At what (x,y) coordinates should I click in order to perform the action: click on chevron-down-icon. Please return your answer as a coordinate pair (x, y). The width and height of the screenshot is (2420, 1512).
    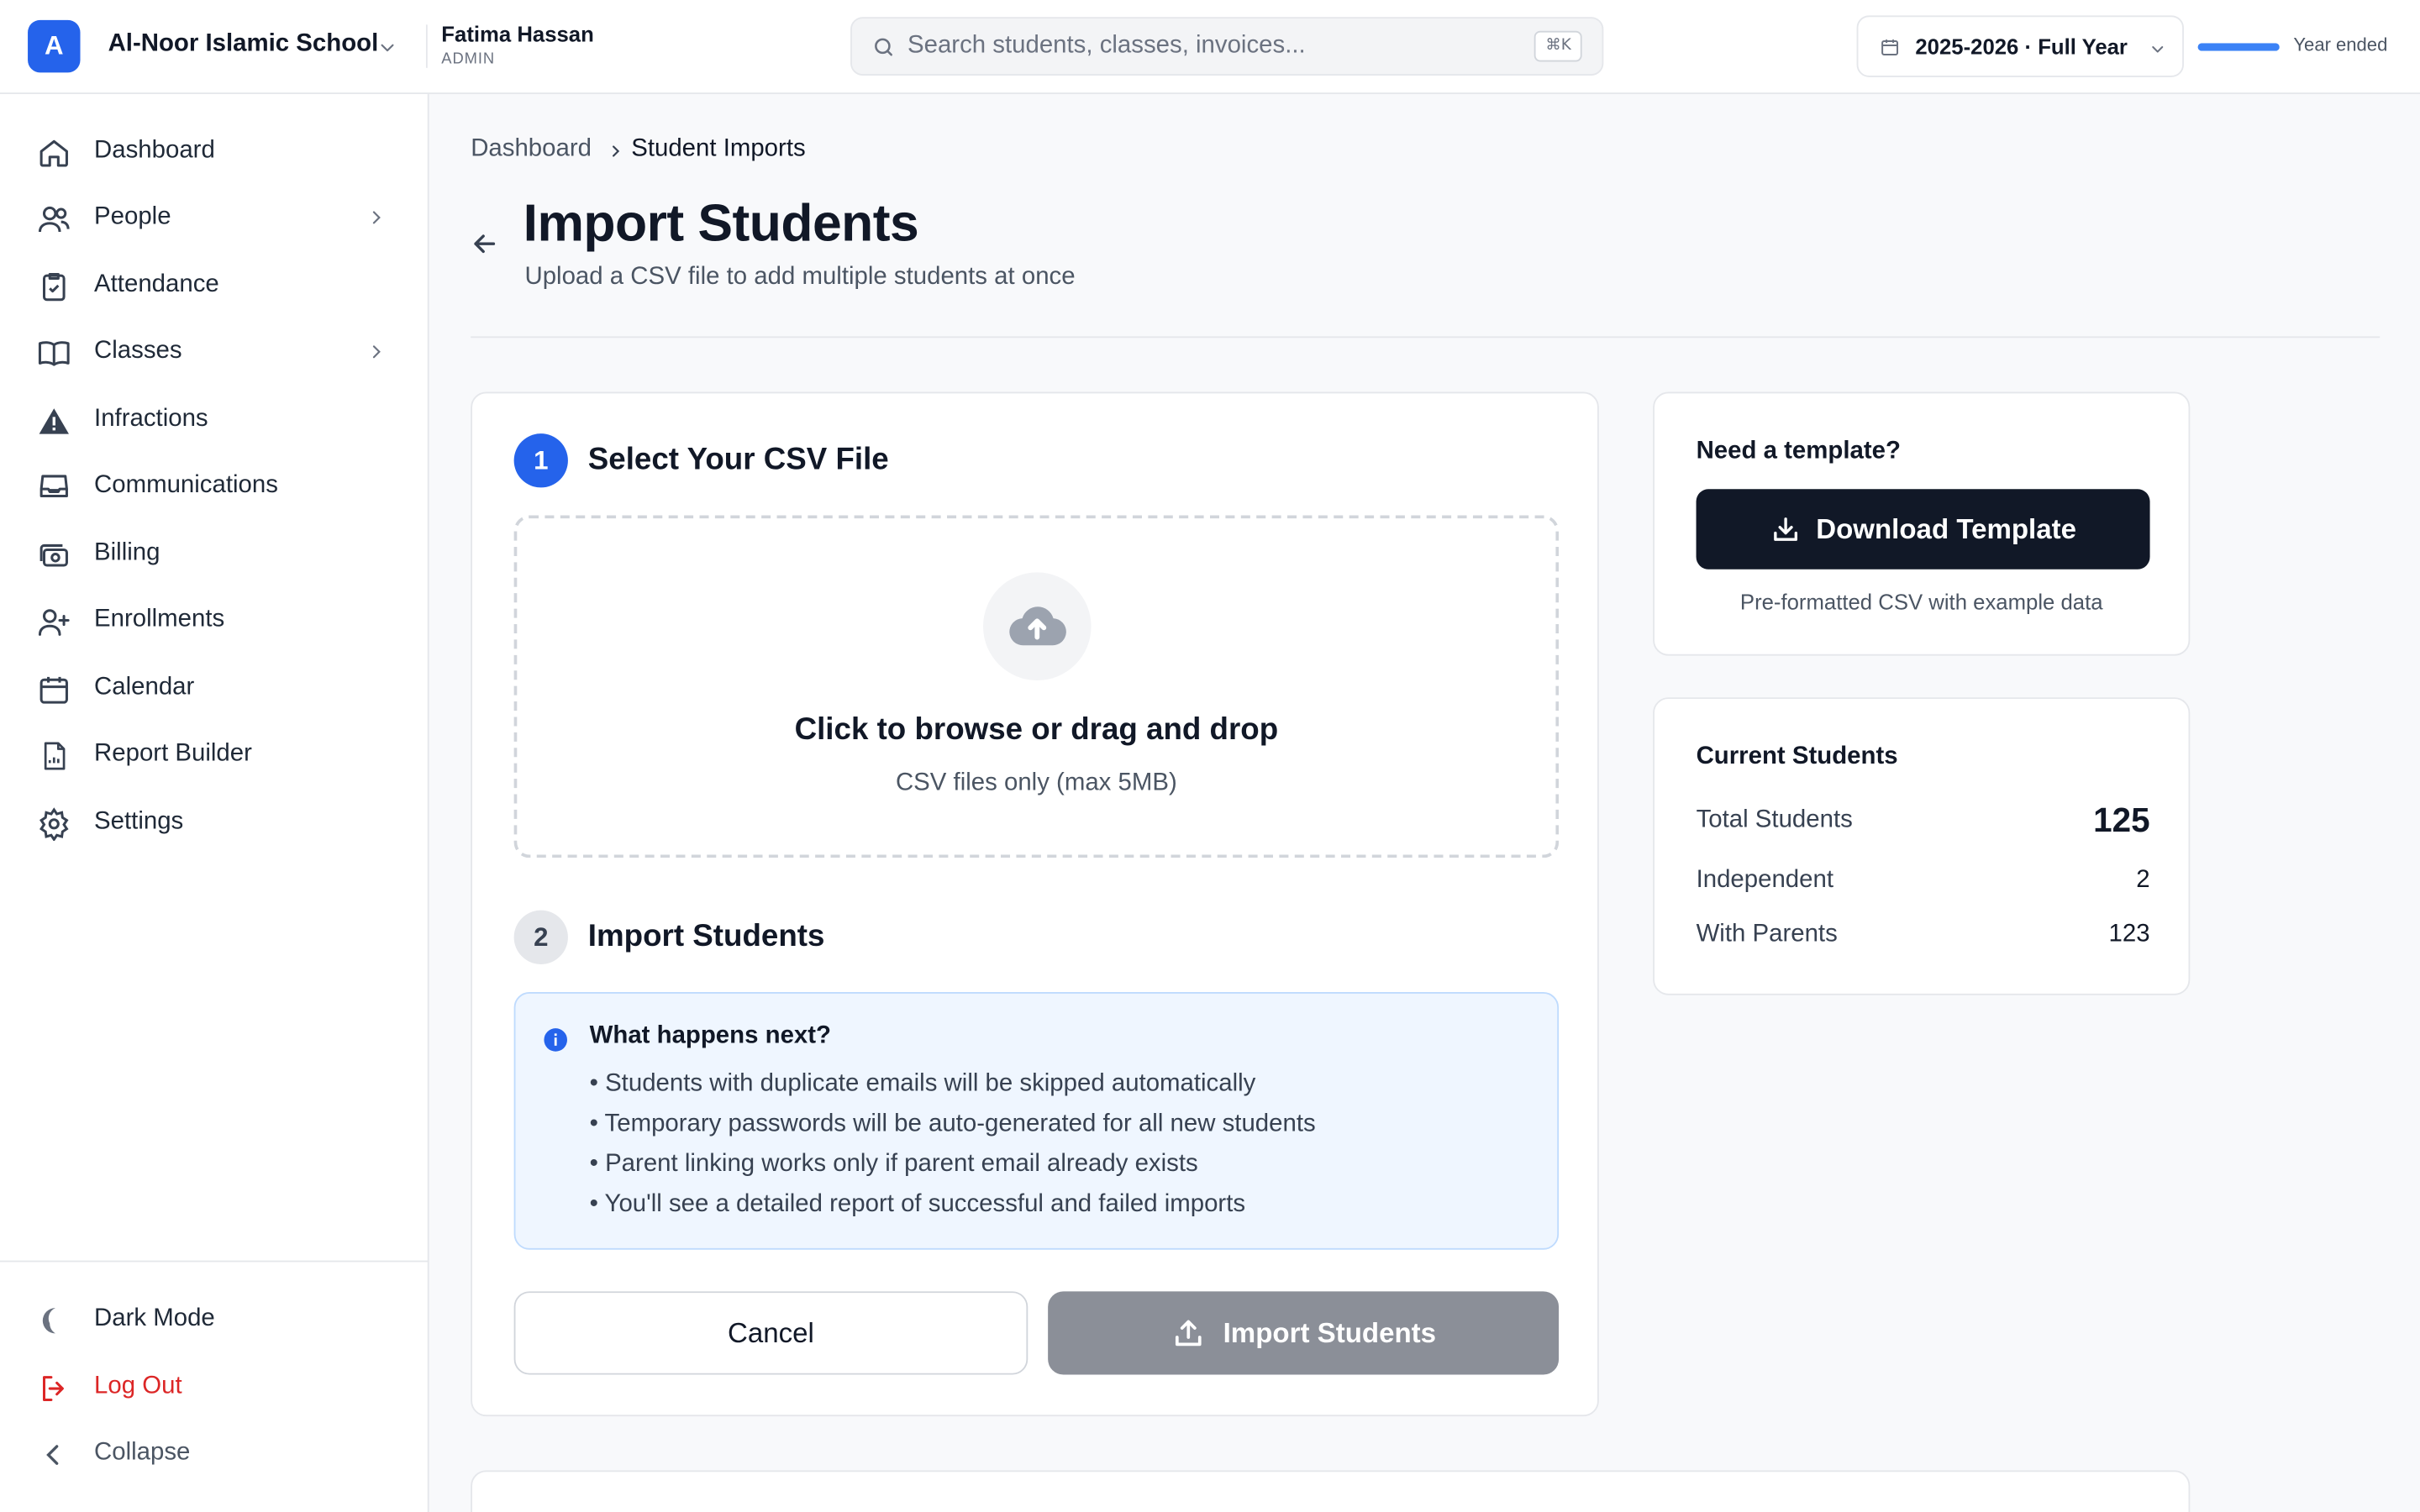
    Looking at the image, I should click on (387, 48).